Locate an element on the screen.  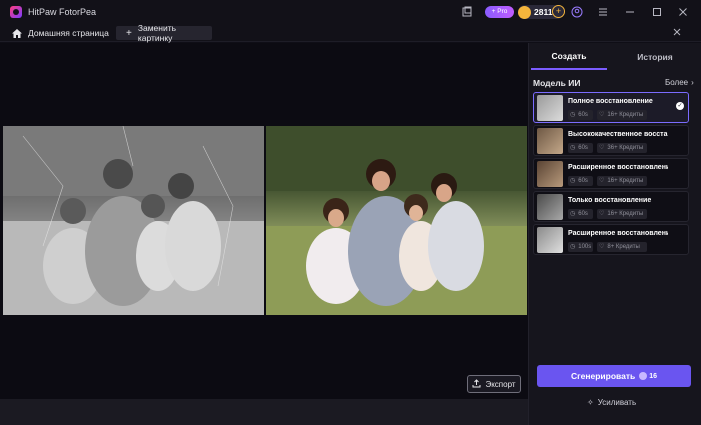
home-tab-label: Домашняя страница is located at coordinates (68, 33).